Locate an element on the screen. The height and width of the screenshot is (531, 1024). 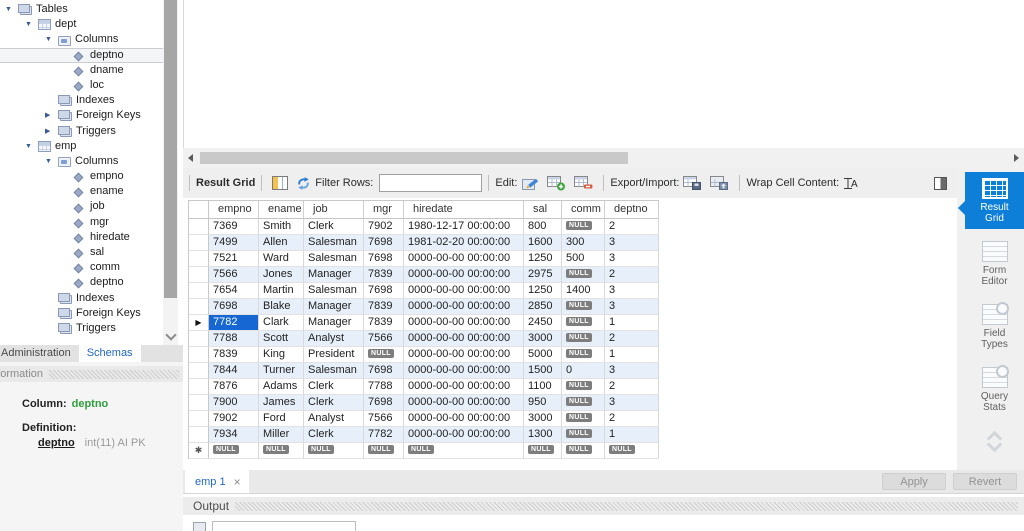
tree-item-dname: dname is located at coordinates (81, 70).